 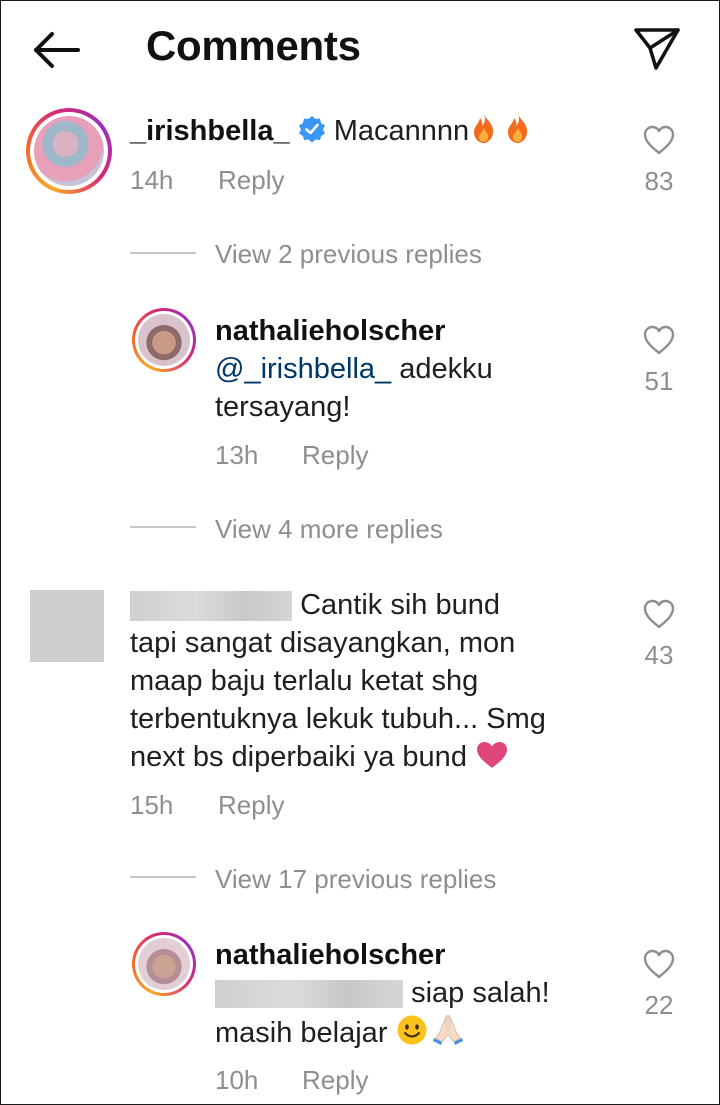 What do you see at coordinates (298, 757) in the screenshot?
I see `comment-body: next bs diperbaiki ya bund` at bounding box center [298, 757].